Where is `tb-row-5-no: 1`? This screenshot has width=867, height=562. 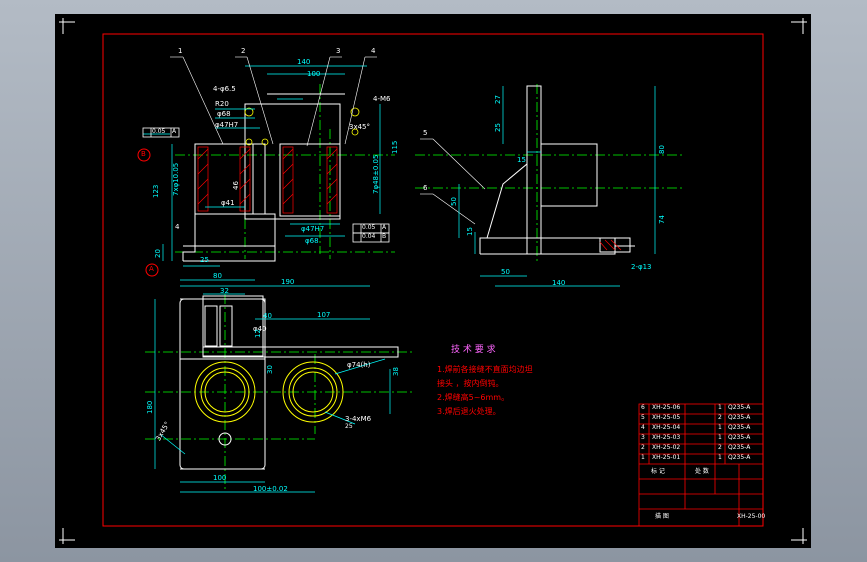 tb-row-5-no: 1 is located at coordinates (643, 457).